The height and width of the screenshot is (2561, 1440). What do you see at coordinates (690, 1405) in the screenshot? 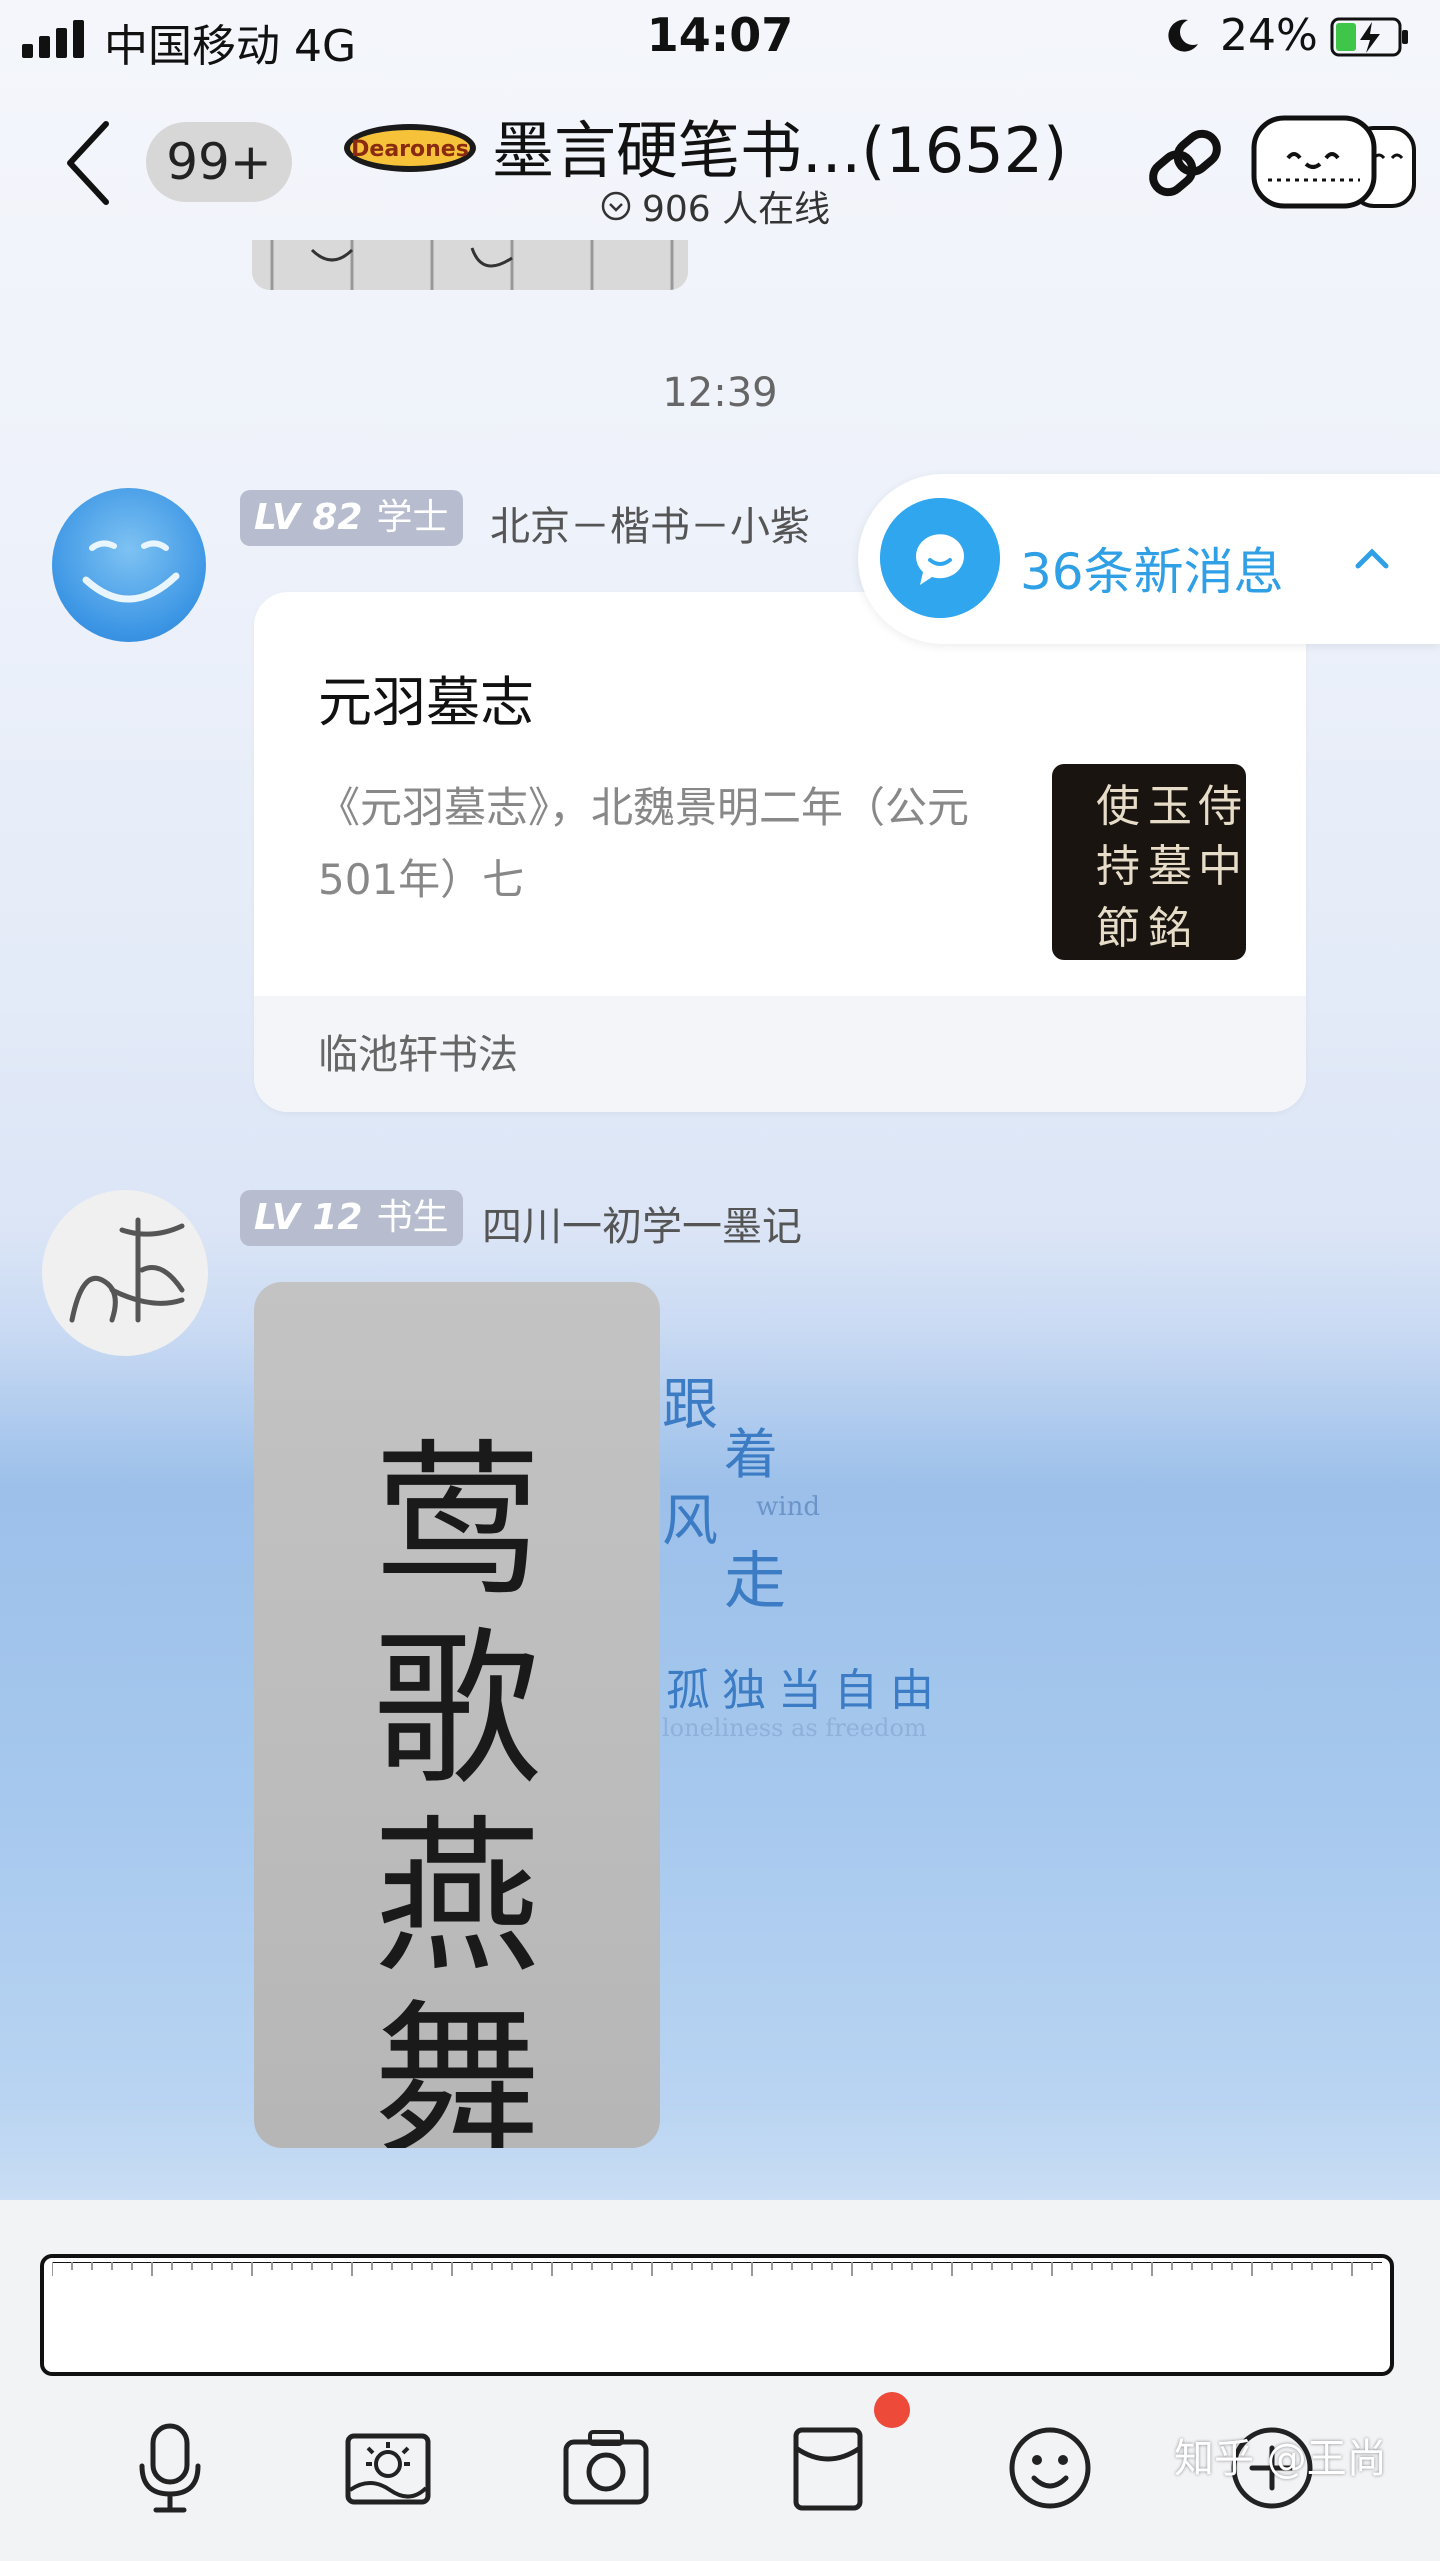
I see `wallpaper-text: 跟` at bounding box center [690, 1405].